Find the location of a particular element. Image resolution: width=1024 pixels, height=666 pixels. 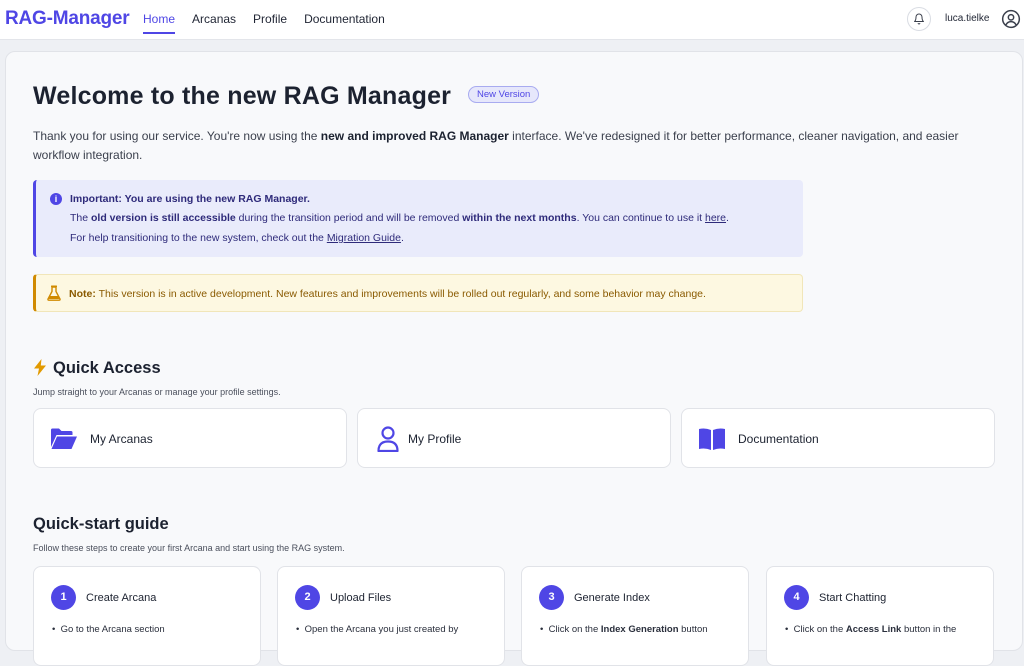

step-bullet: • Go to the Arcana section is located at coordinates (108, 629).